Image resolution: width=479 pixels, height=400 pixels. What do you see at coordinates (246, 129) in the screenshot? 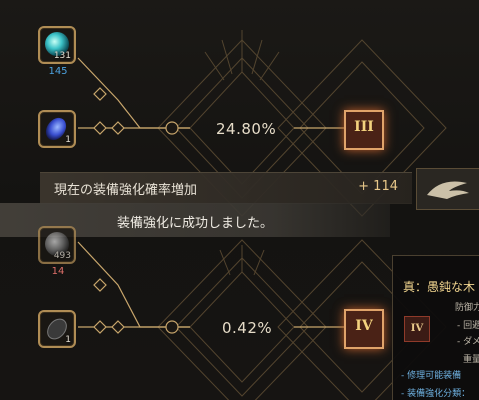
I see `enhance-rate: 24.80%` at bounding box center [246, 129].